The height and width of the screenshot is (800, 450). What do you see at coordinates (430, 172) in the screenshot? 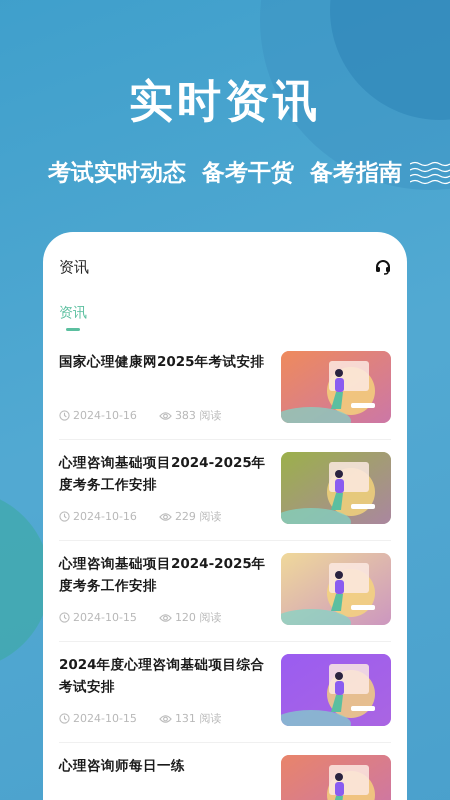
I see `wave-icon` at bounding box center [430, 172].